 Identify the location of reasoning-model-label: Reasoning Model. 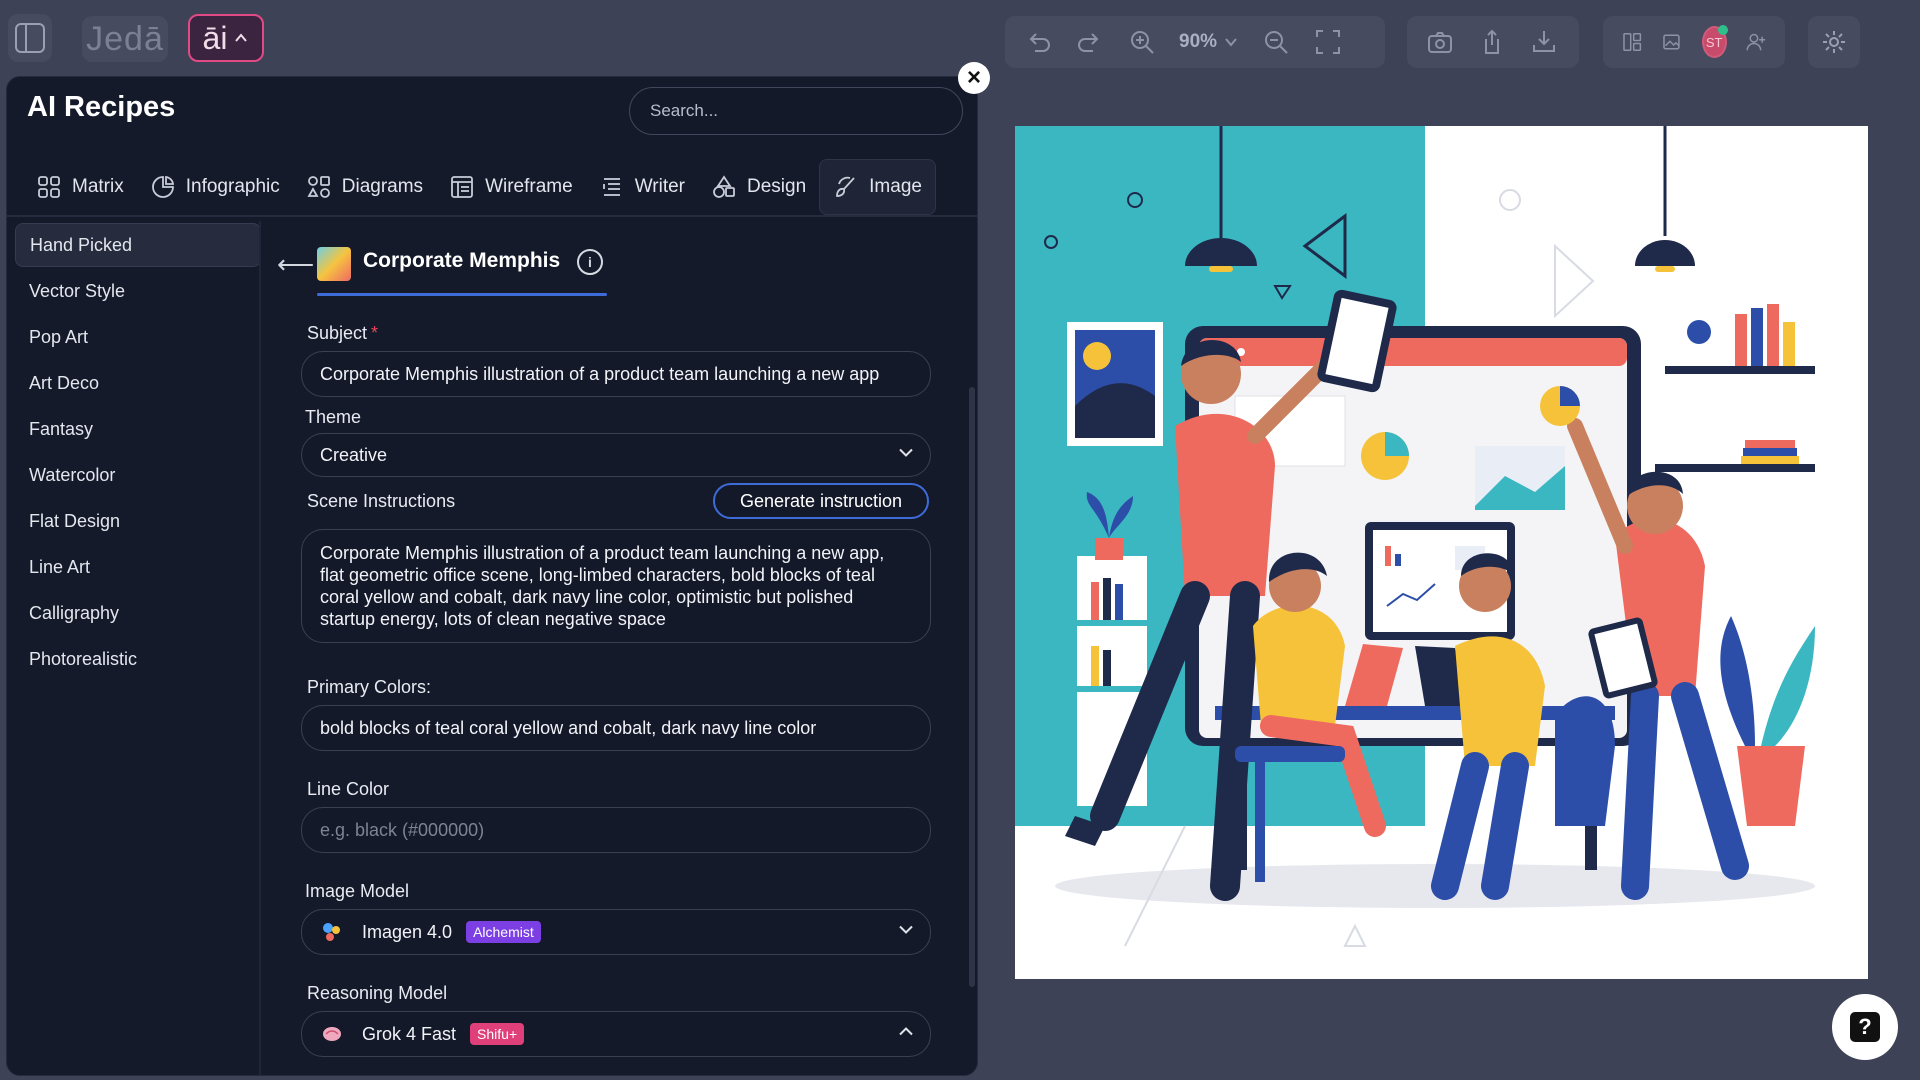
(377, 993).